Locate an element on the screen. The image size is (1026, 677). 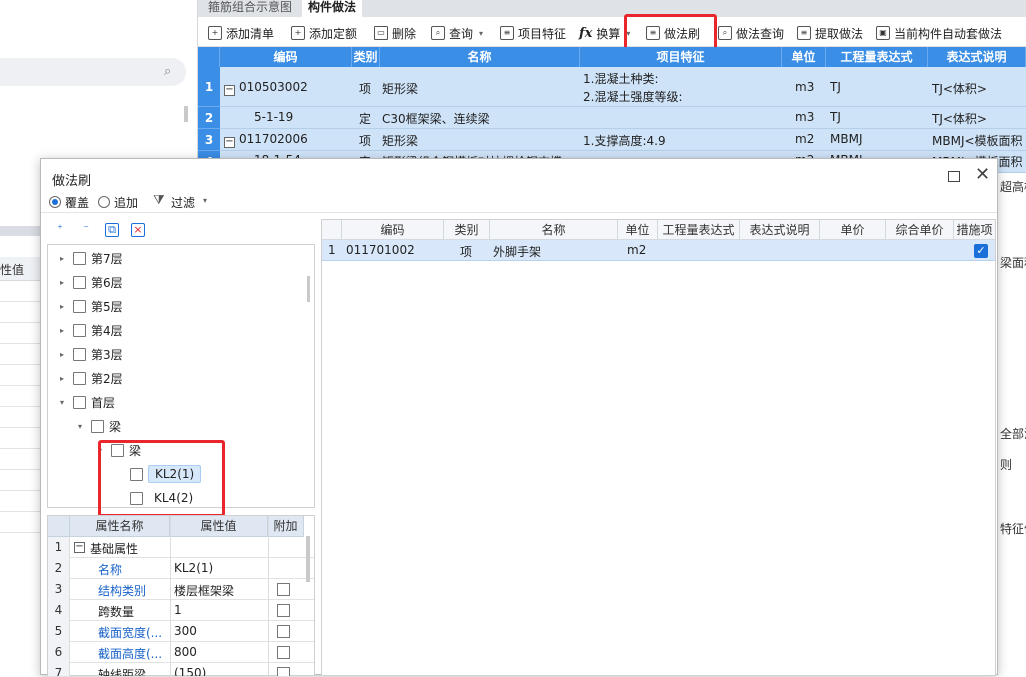
grid-header-code: 编码 is located at coordinates (393, 230).